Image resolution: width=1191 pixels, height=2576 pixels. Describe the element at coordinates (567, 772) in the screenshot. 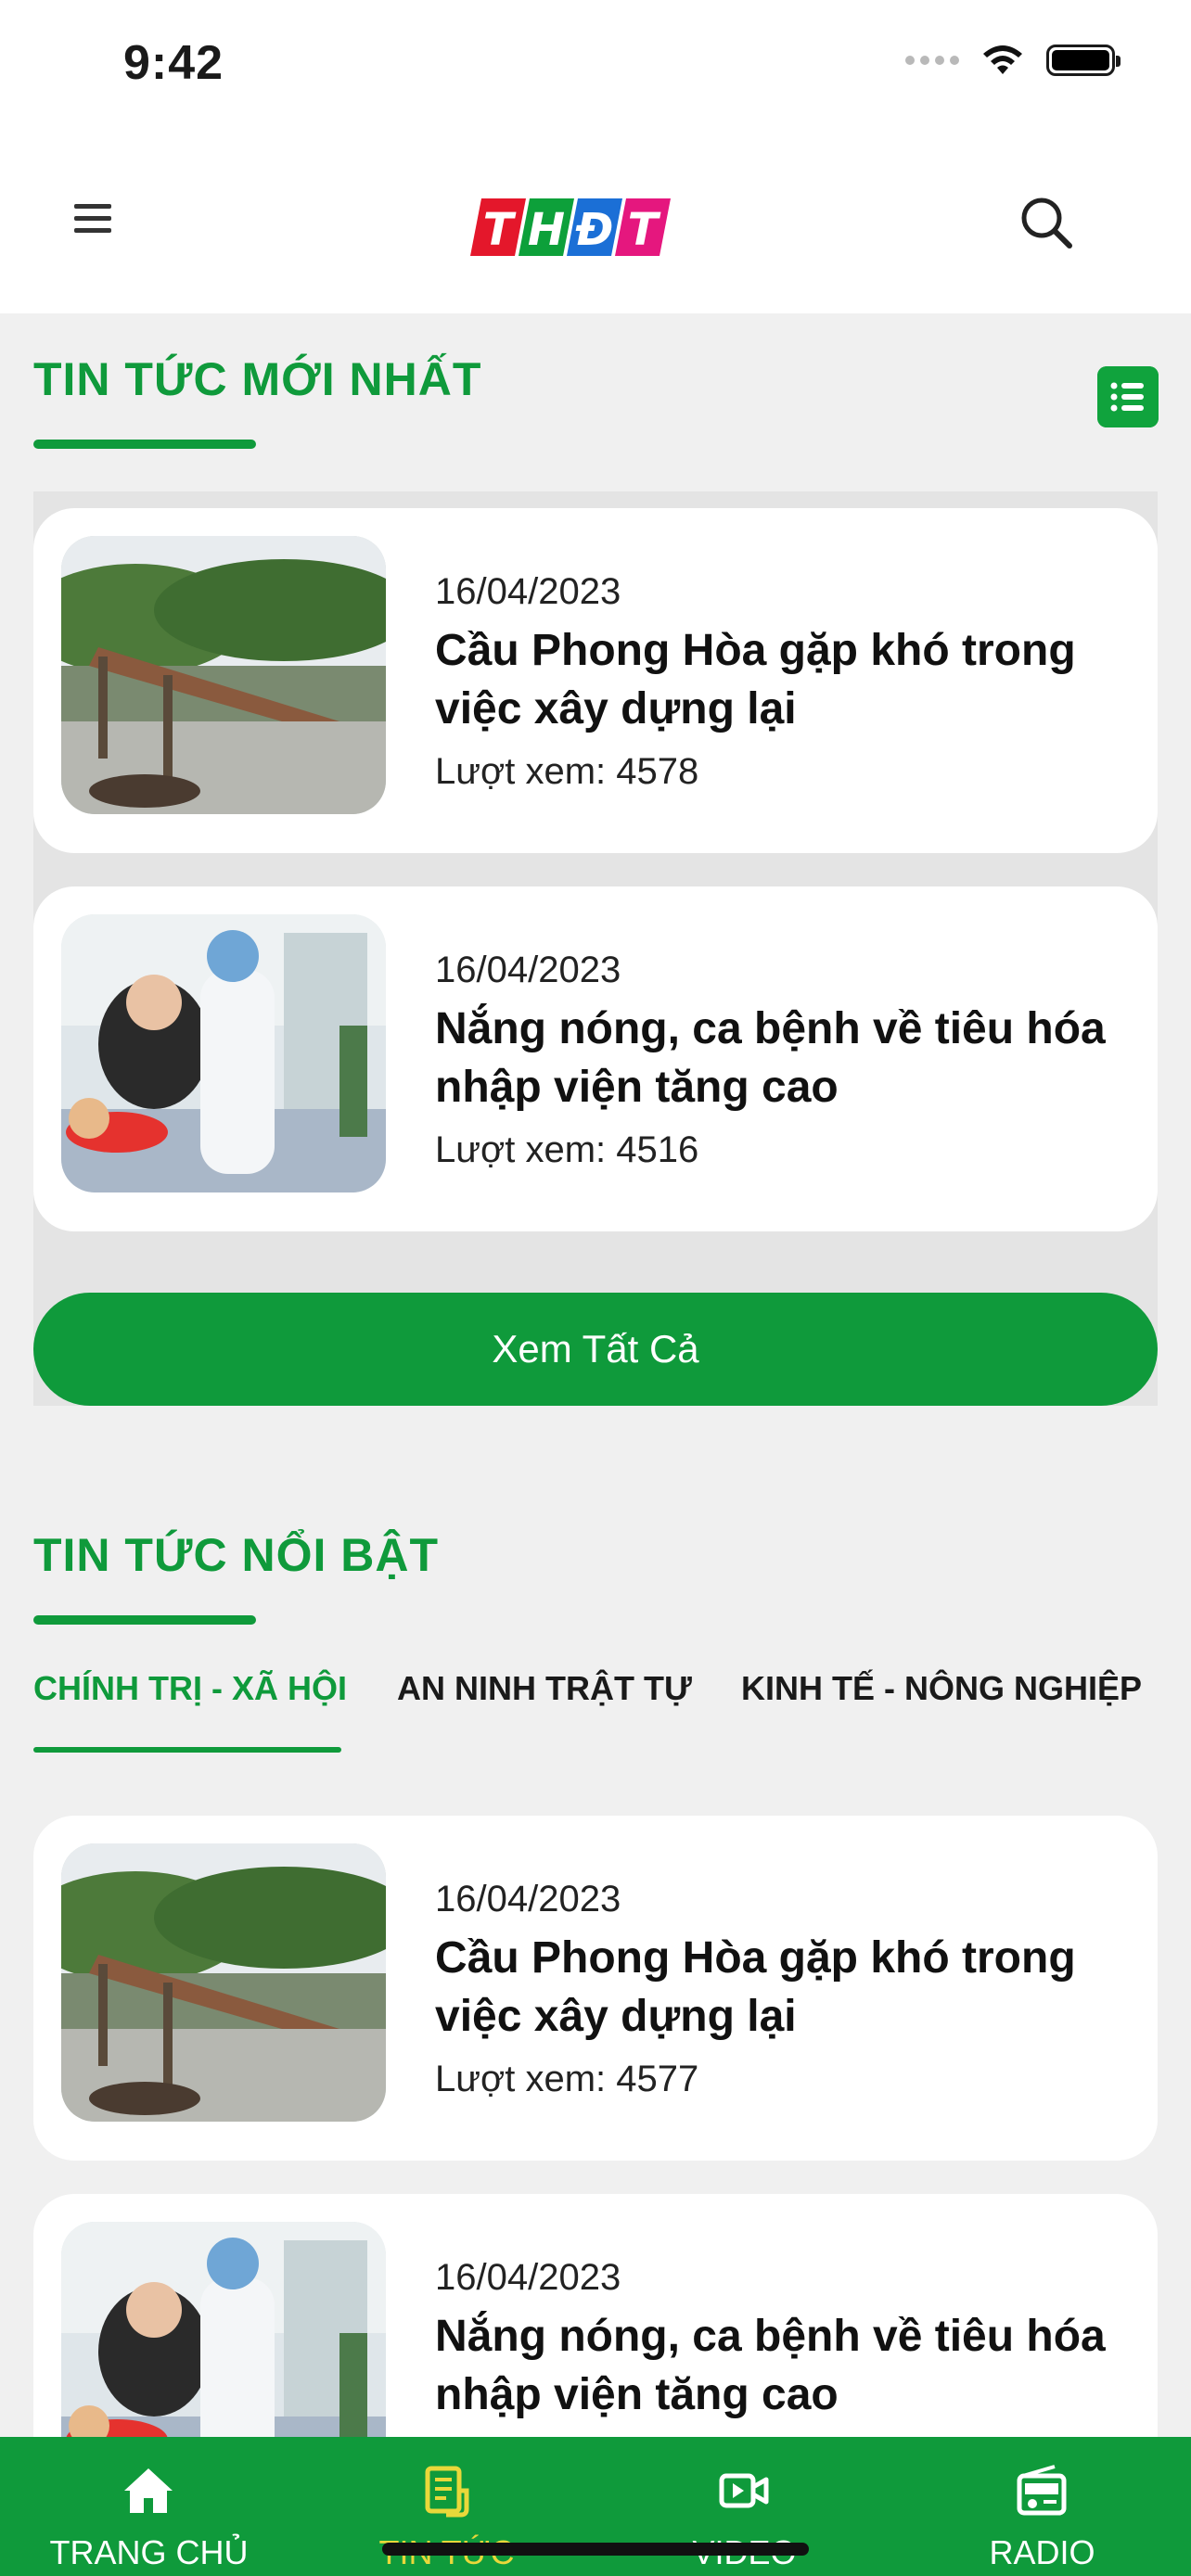

I see `article-views: Lượt xem: 4578` at that location.